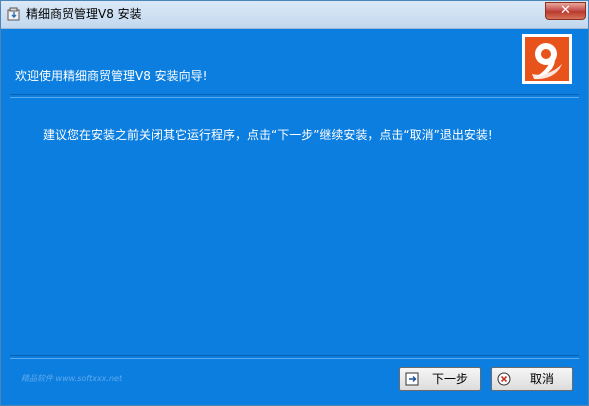 This screenshot has width=589, height=406. Describe the element at coordinates (72, 378) in the screenshot. I see `footer-brand-text: 精品软件 www.softxxx.net` at that location.